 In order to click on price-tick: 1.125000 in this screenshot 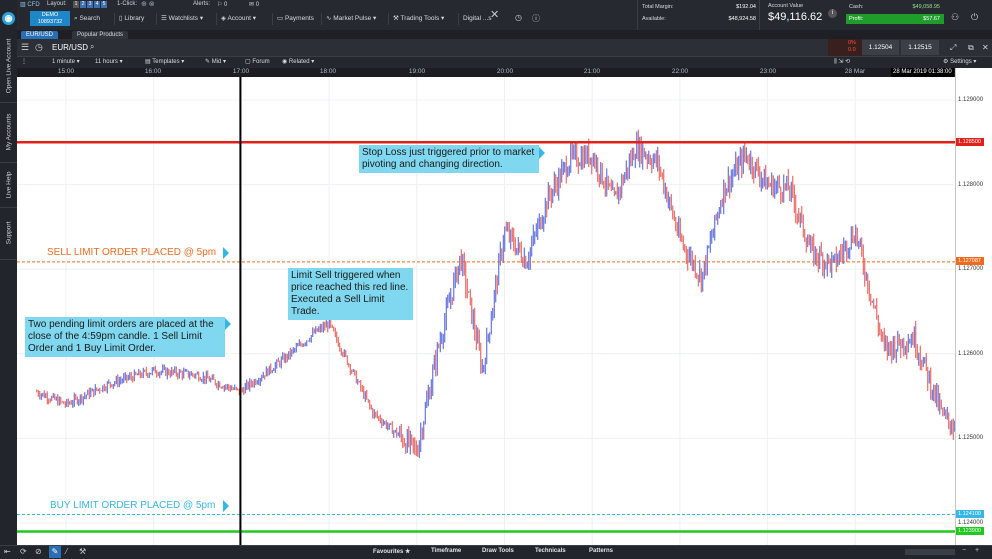, I will do `click(971, 438)`.